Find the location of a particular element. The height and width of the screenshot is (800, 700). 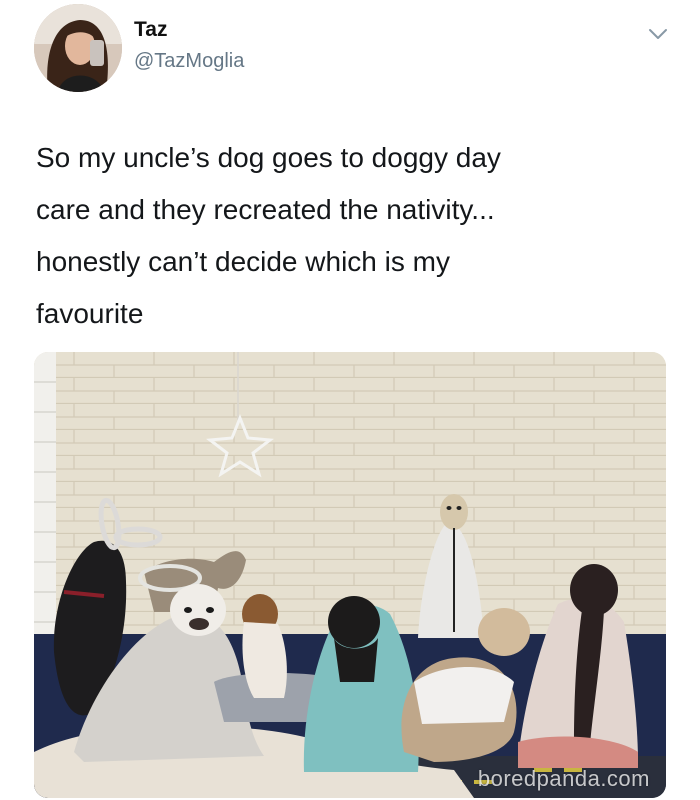

avatar-image is located at coordinates (78, 48).